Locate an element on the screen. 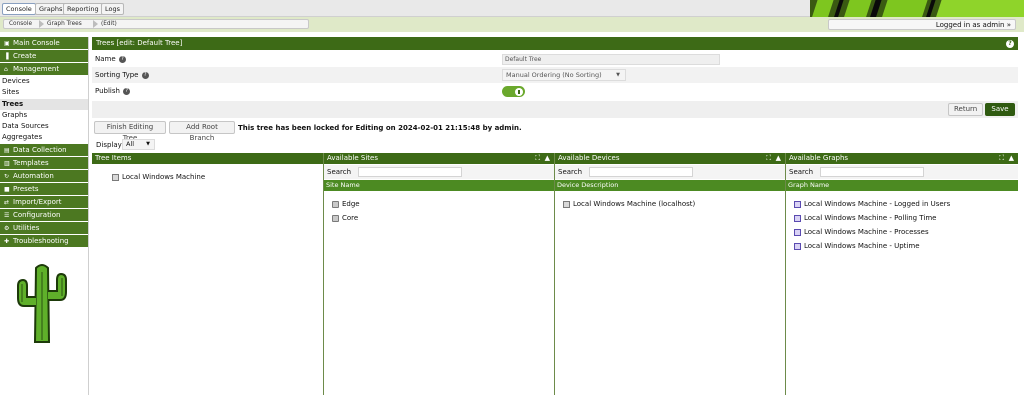 This screenshot has height=395, width=1024. sidebar-item-sites: Sites is located at coordinates (44, 92).